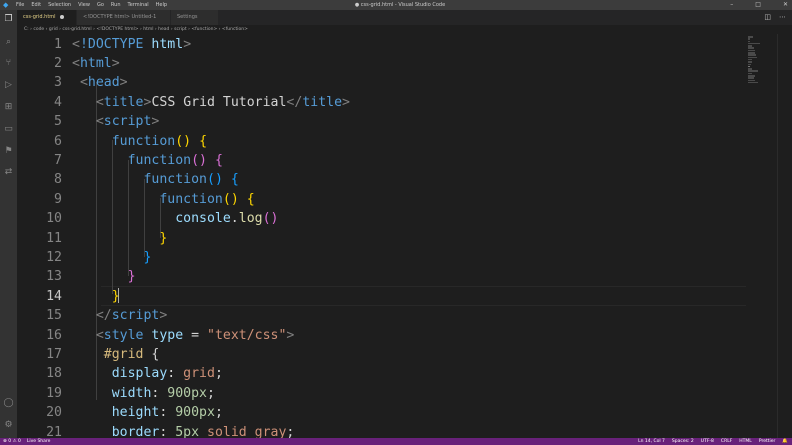  What do you see at coordinates (785, 5) in the screenshot?
I see `close-window-button: ✕` at bounding box center [785, 5].